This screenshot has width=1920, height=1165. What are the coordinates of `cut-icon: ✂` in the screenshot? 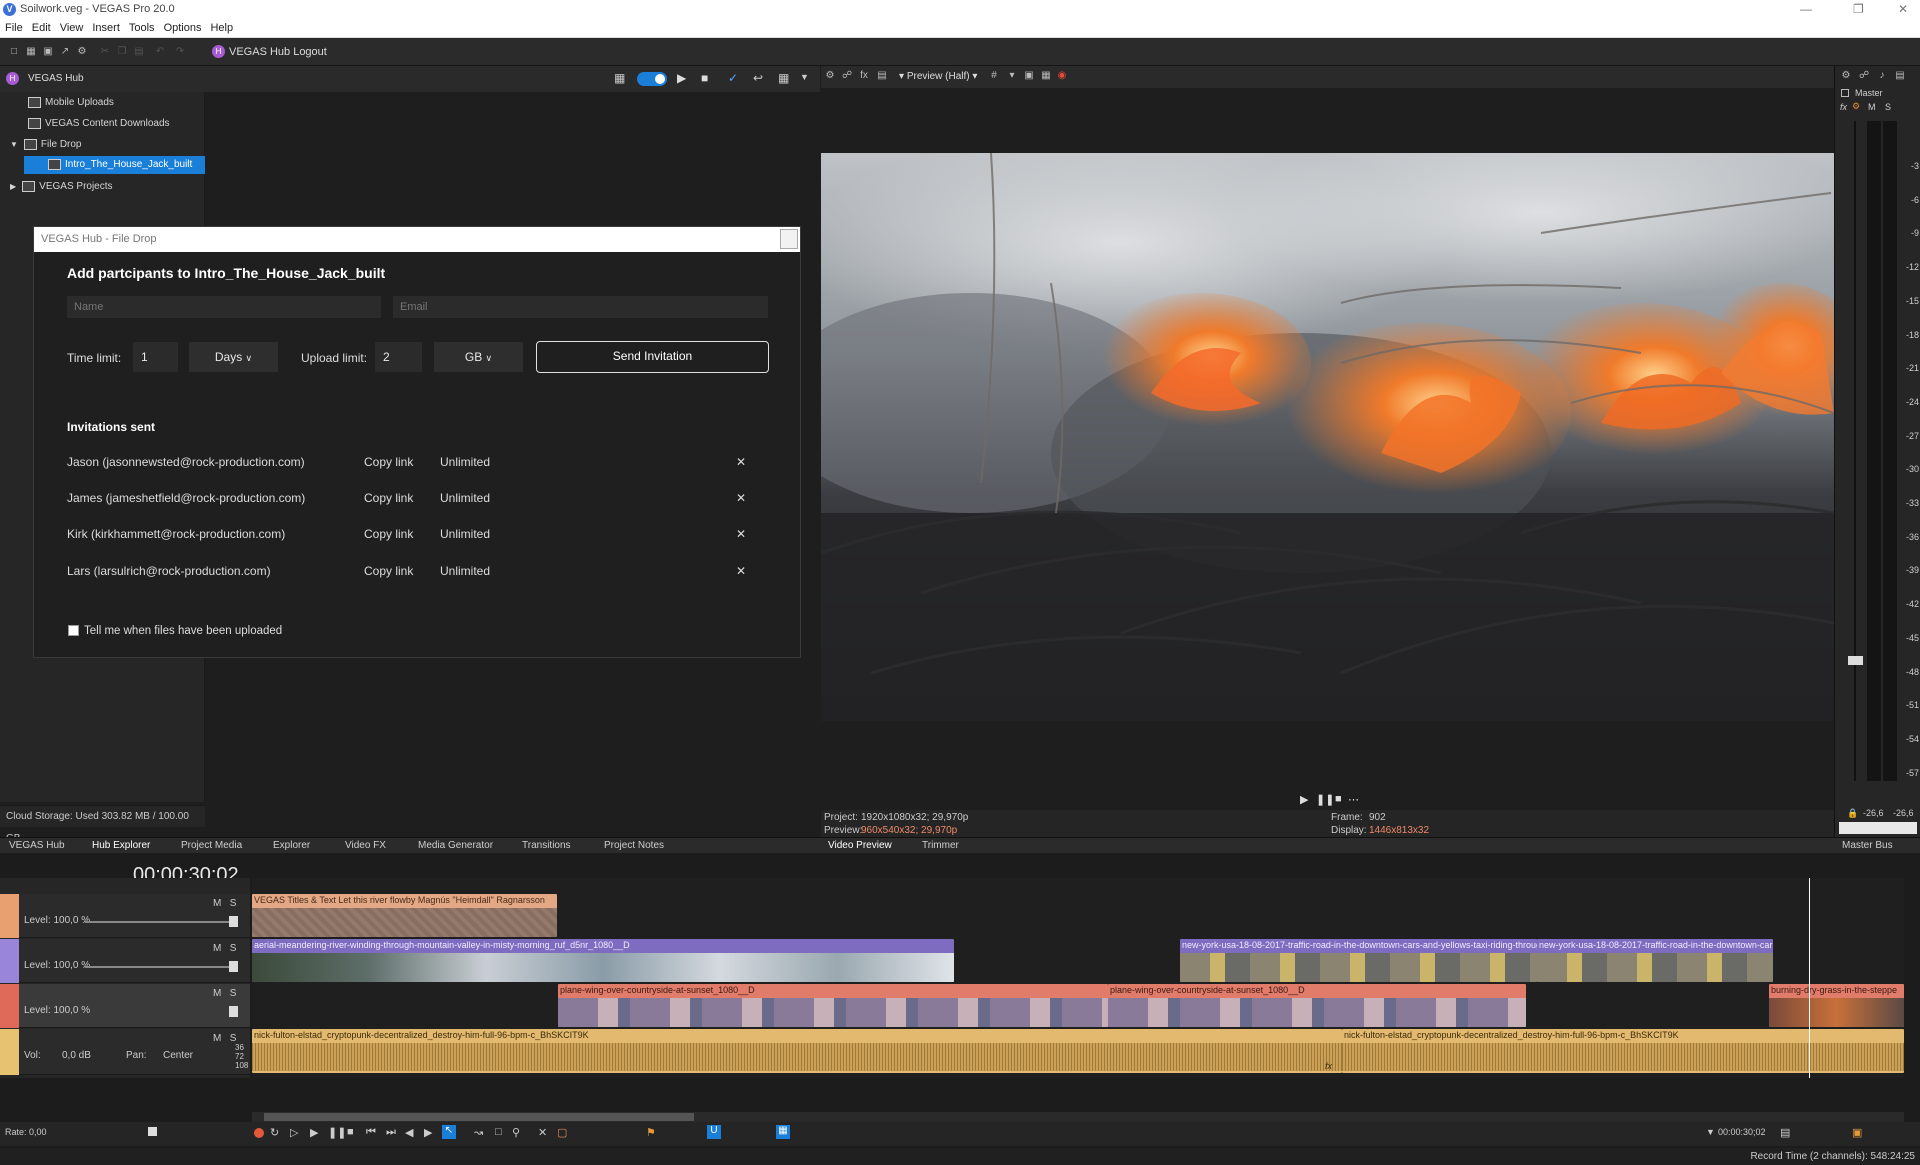 It's located at (105, 52).